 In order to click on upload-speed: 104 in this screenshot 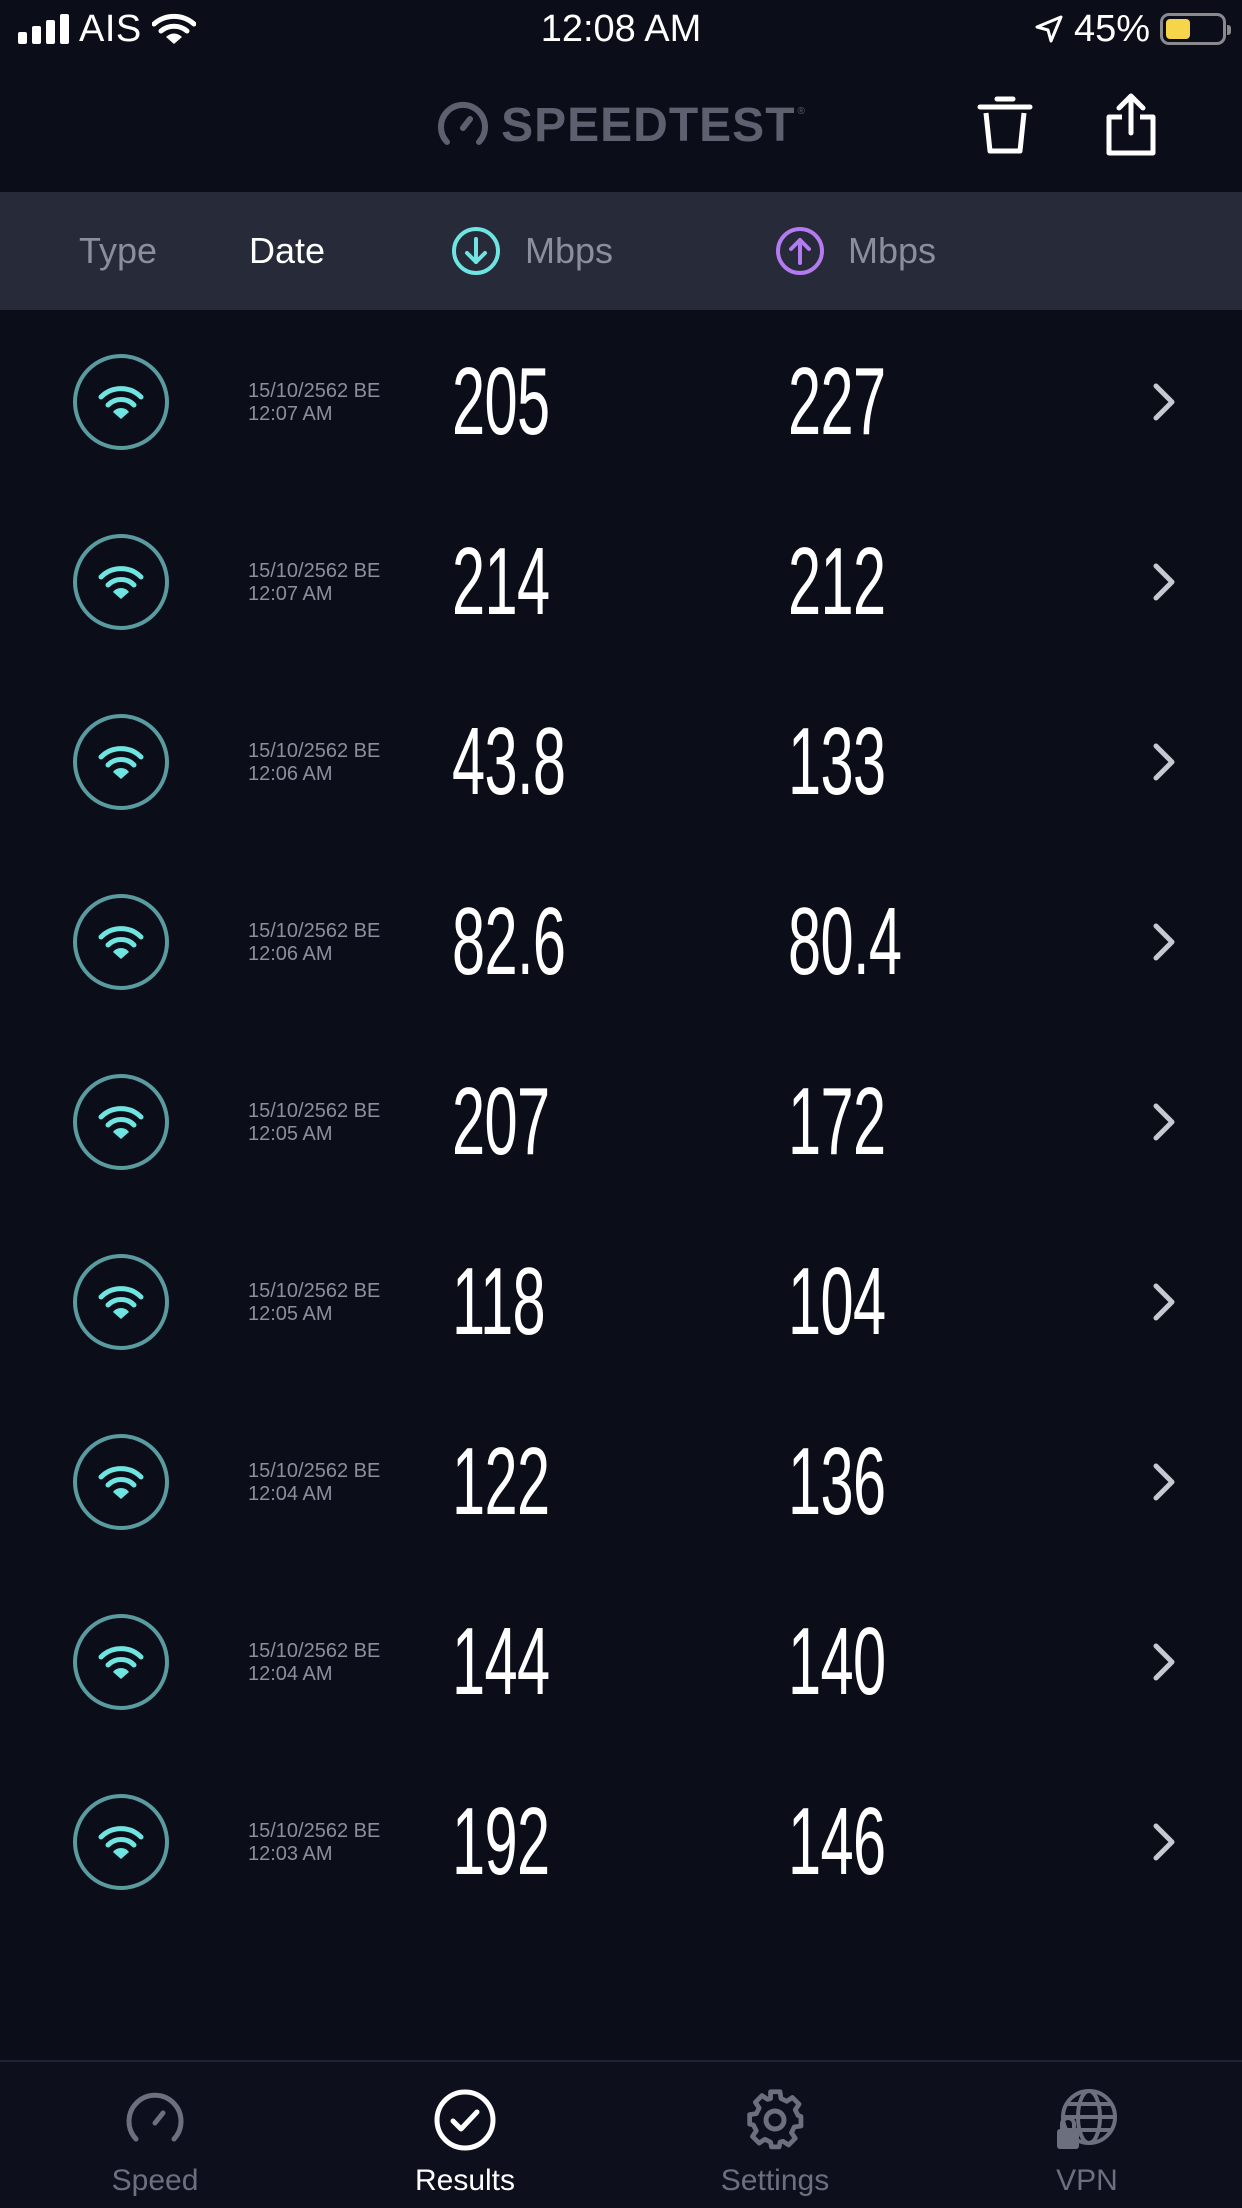, I will do `click(837, 1301)`.